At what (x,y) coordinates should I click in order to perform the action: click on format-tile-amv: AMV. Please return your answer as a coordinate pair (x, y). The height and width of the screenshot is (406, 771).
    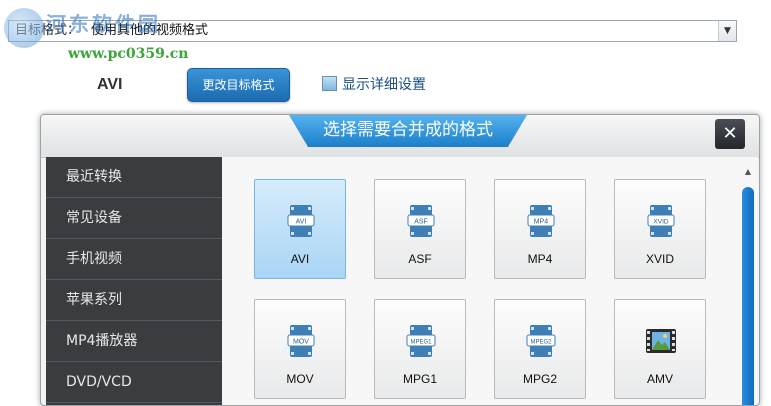
    Looking at the image, I should click on (660, 349).